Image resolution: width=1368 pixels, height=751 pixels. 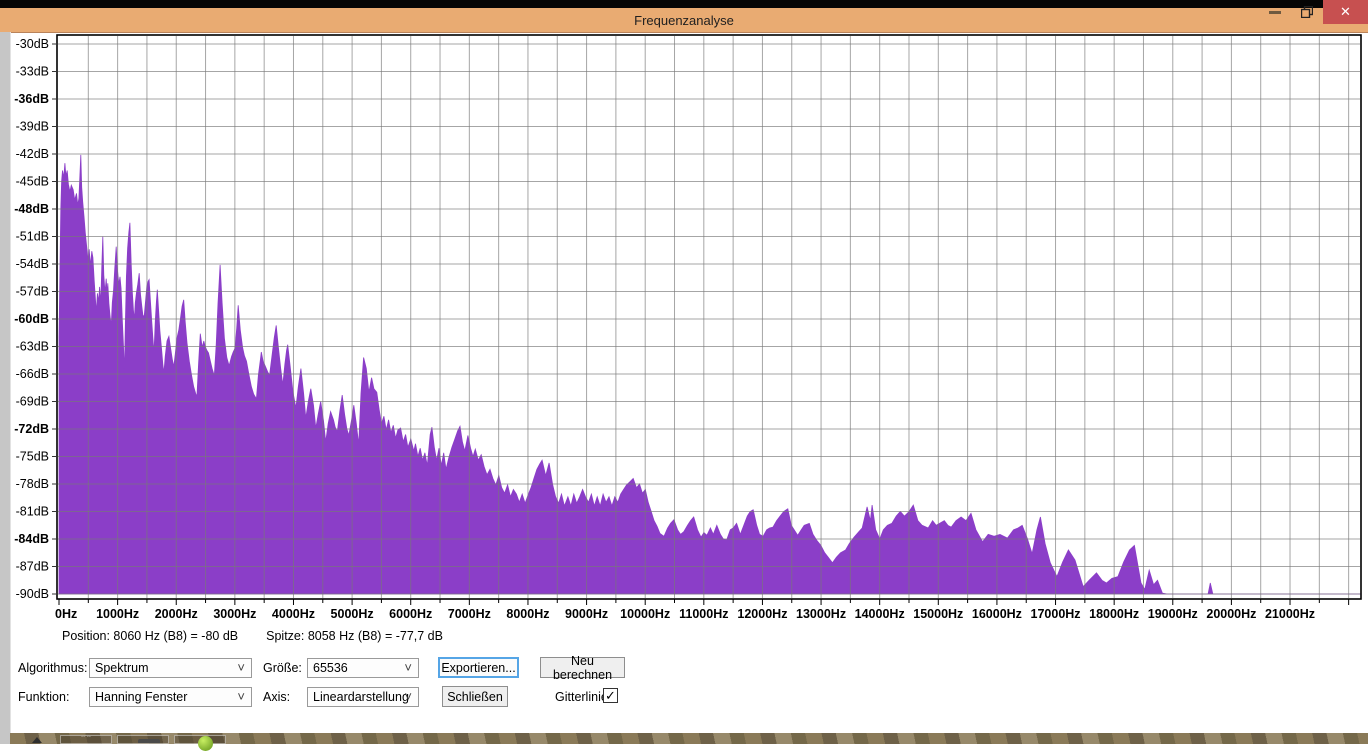 I want to click on x-axis-tick-label: 5000Hz, so click(x=352, y=614).